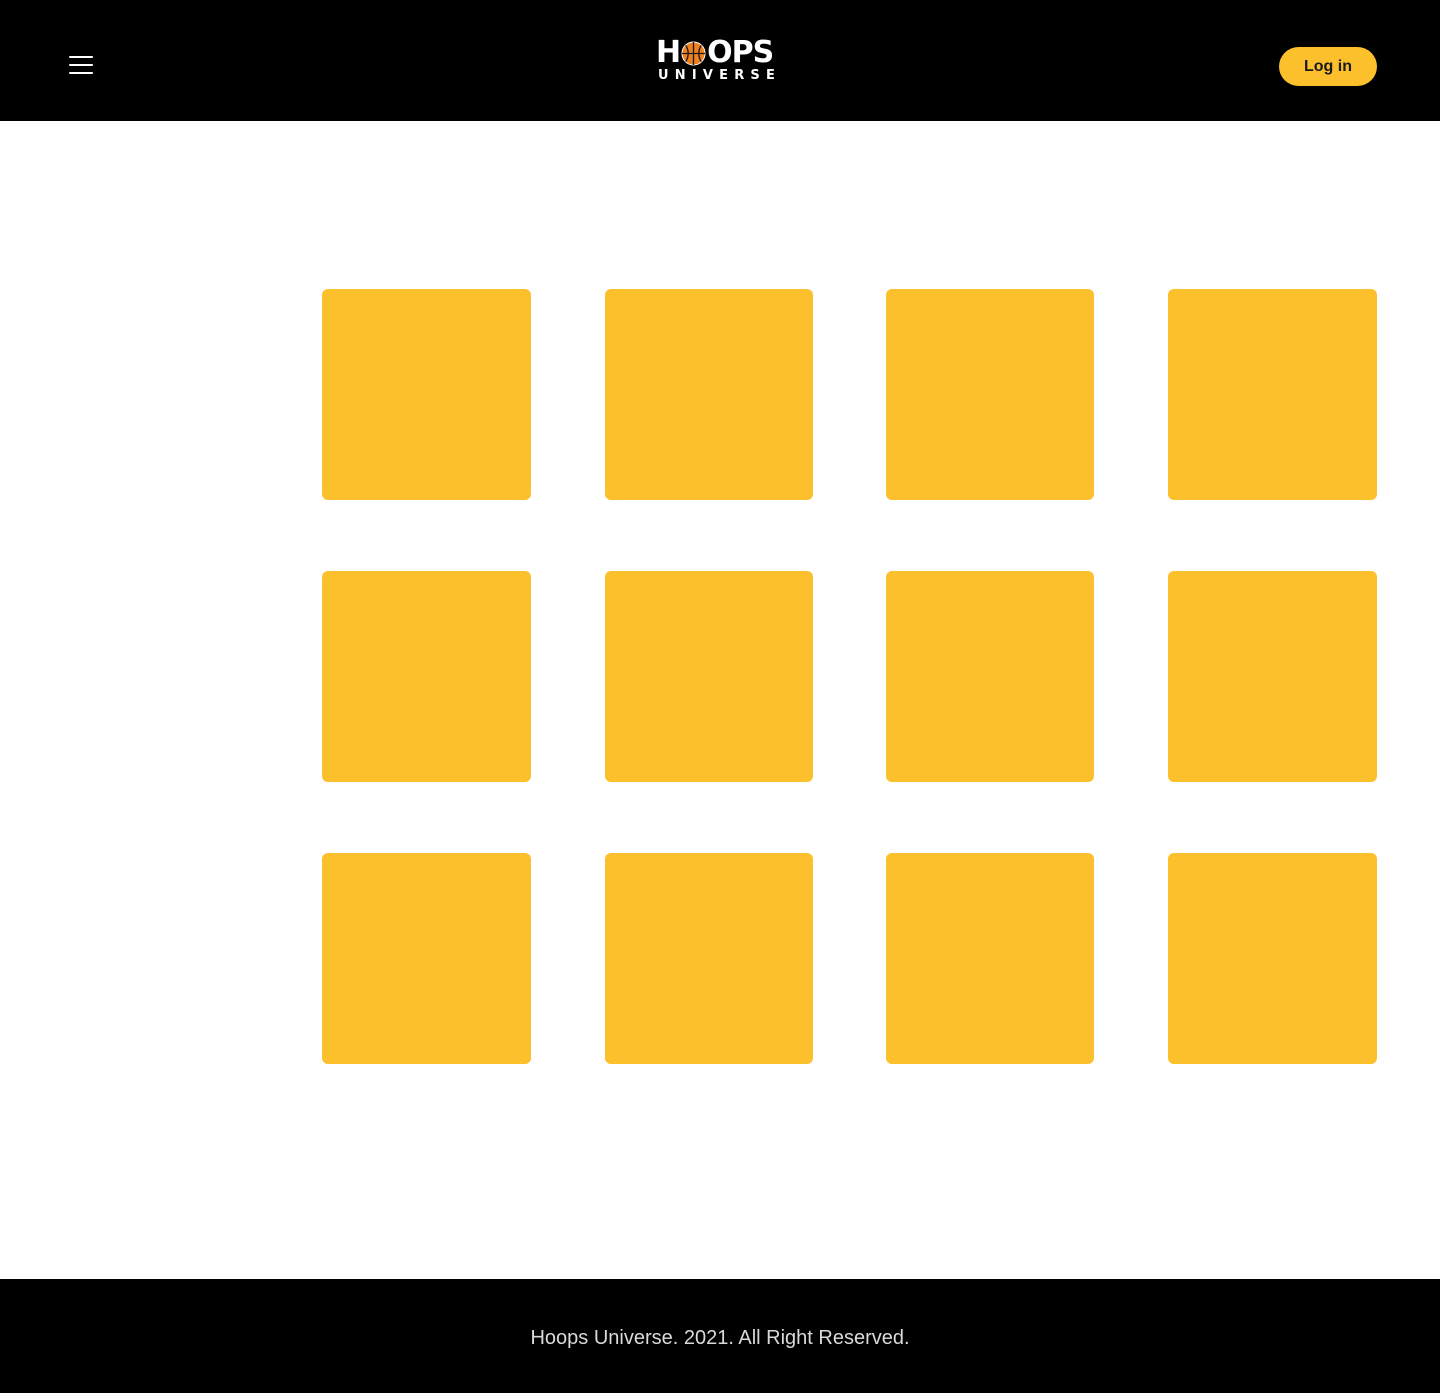  Describe the element at coordinates (693, 53) in the screenshot. I see `basketball-icon` at that location.